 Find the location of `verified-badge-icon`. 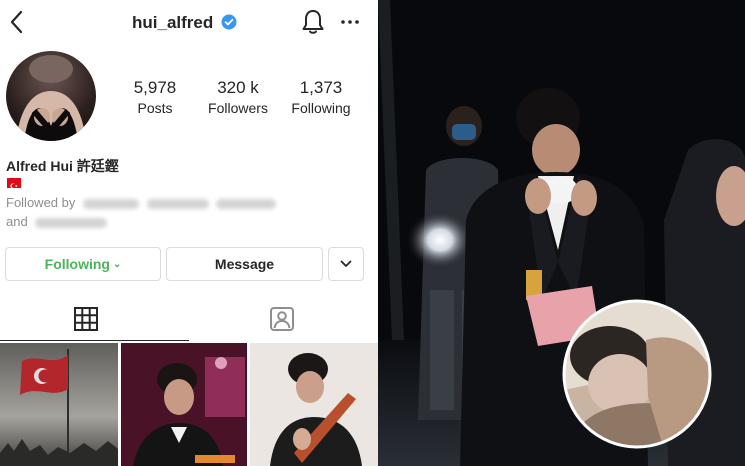

verified-badge-icon is located at coordinates (229, 22).